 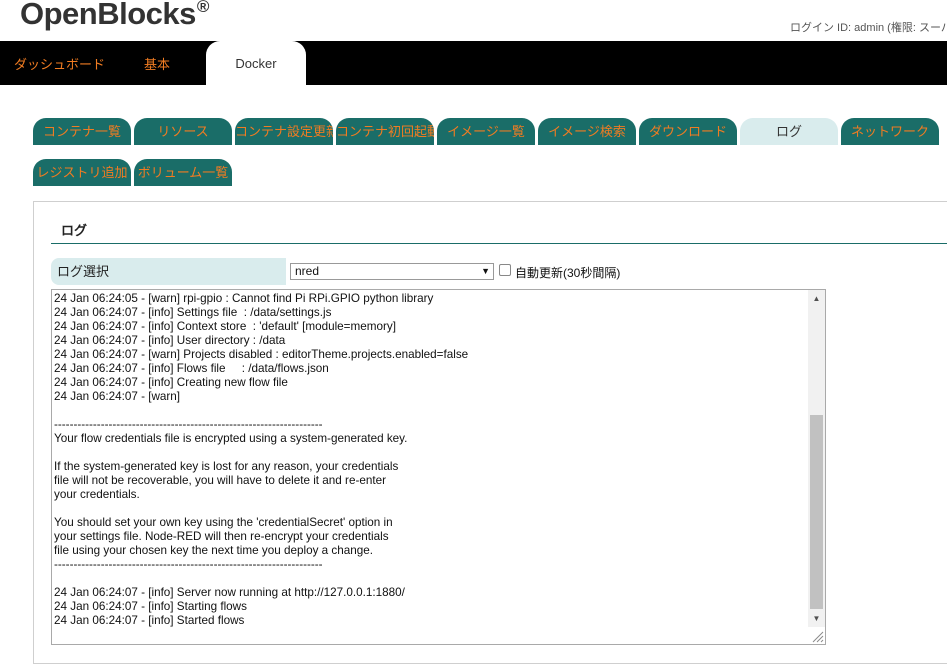 What do you see at coordinates (74, 230) in the screenshot?
I see `panel-title: ログ` at bounding box center [74, 230].